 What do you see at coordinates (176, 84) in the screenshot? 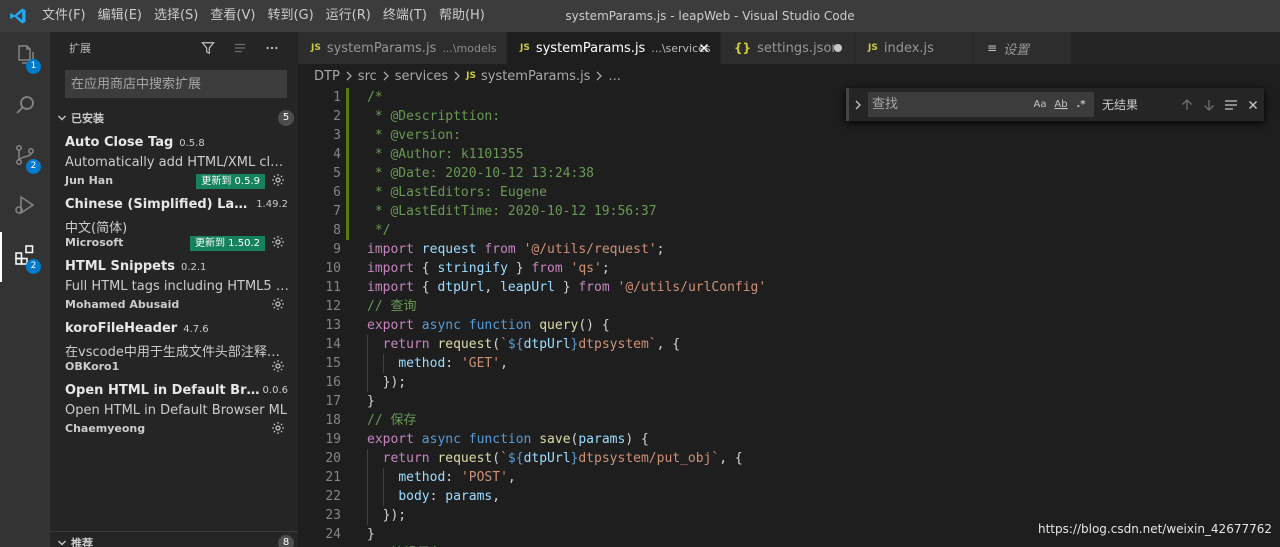
I see `extension-search-input` at bounding box center [176, 84].